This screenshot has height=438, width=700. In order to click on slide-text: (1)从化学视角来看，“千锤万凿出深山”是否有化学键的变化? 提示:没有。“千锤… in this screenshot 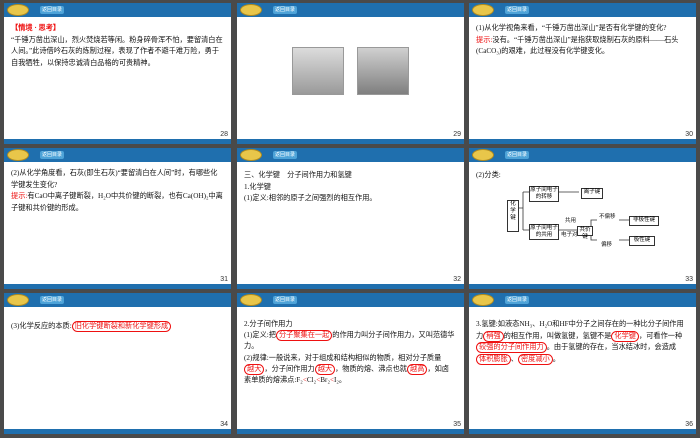, I will do `click(582, 40)`.